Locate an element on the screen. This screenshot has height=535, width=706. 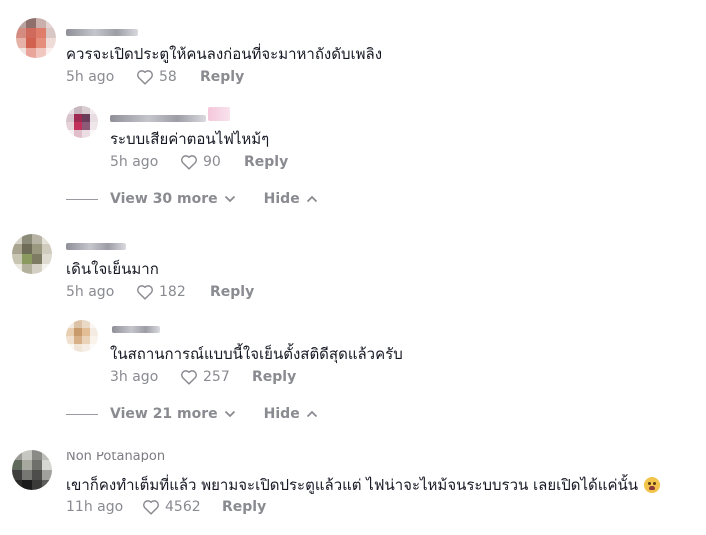
like-button: 4562 is located at coordinates (182, 507).